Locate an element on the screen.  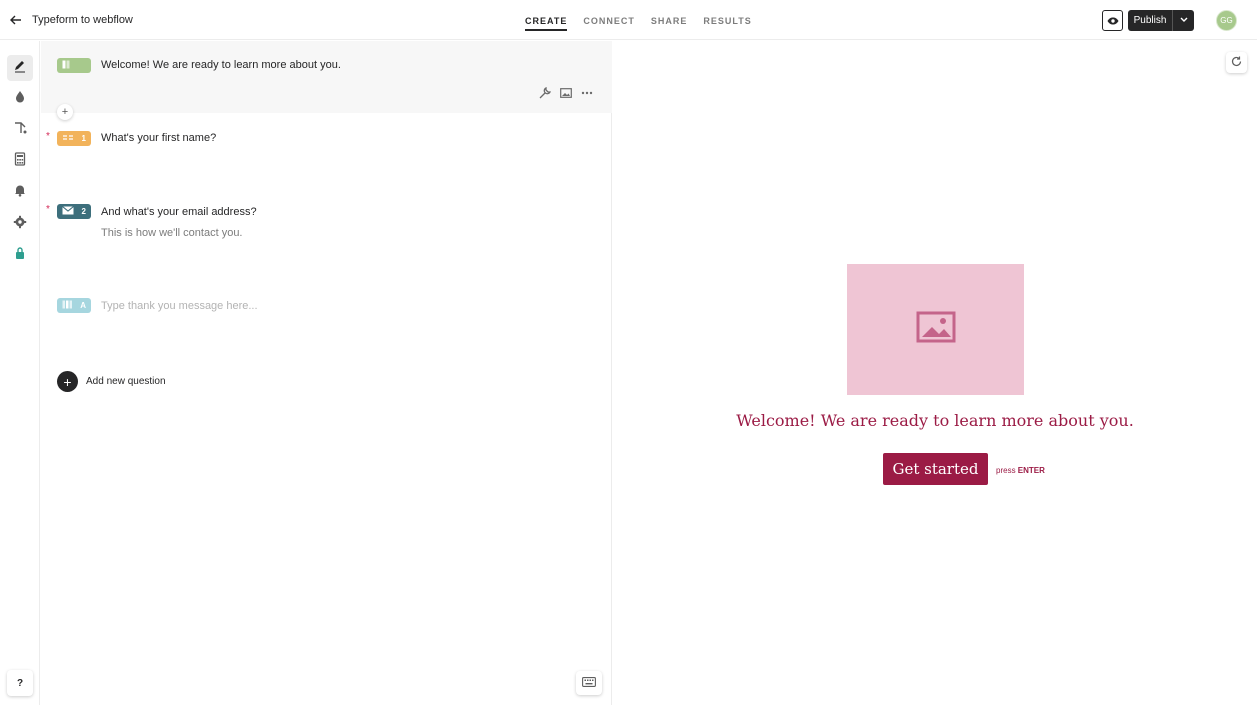
droplet-icon is located at coordinates (20, 99).